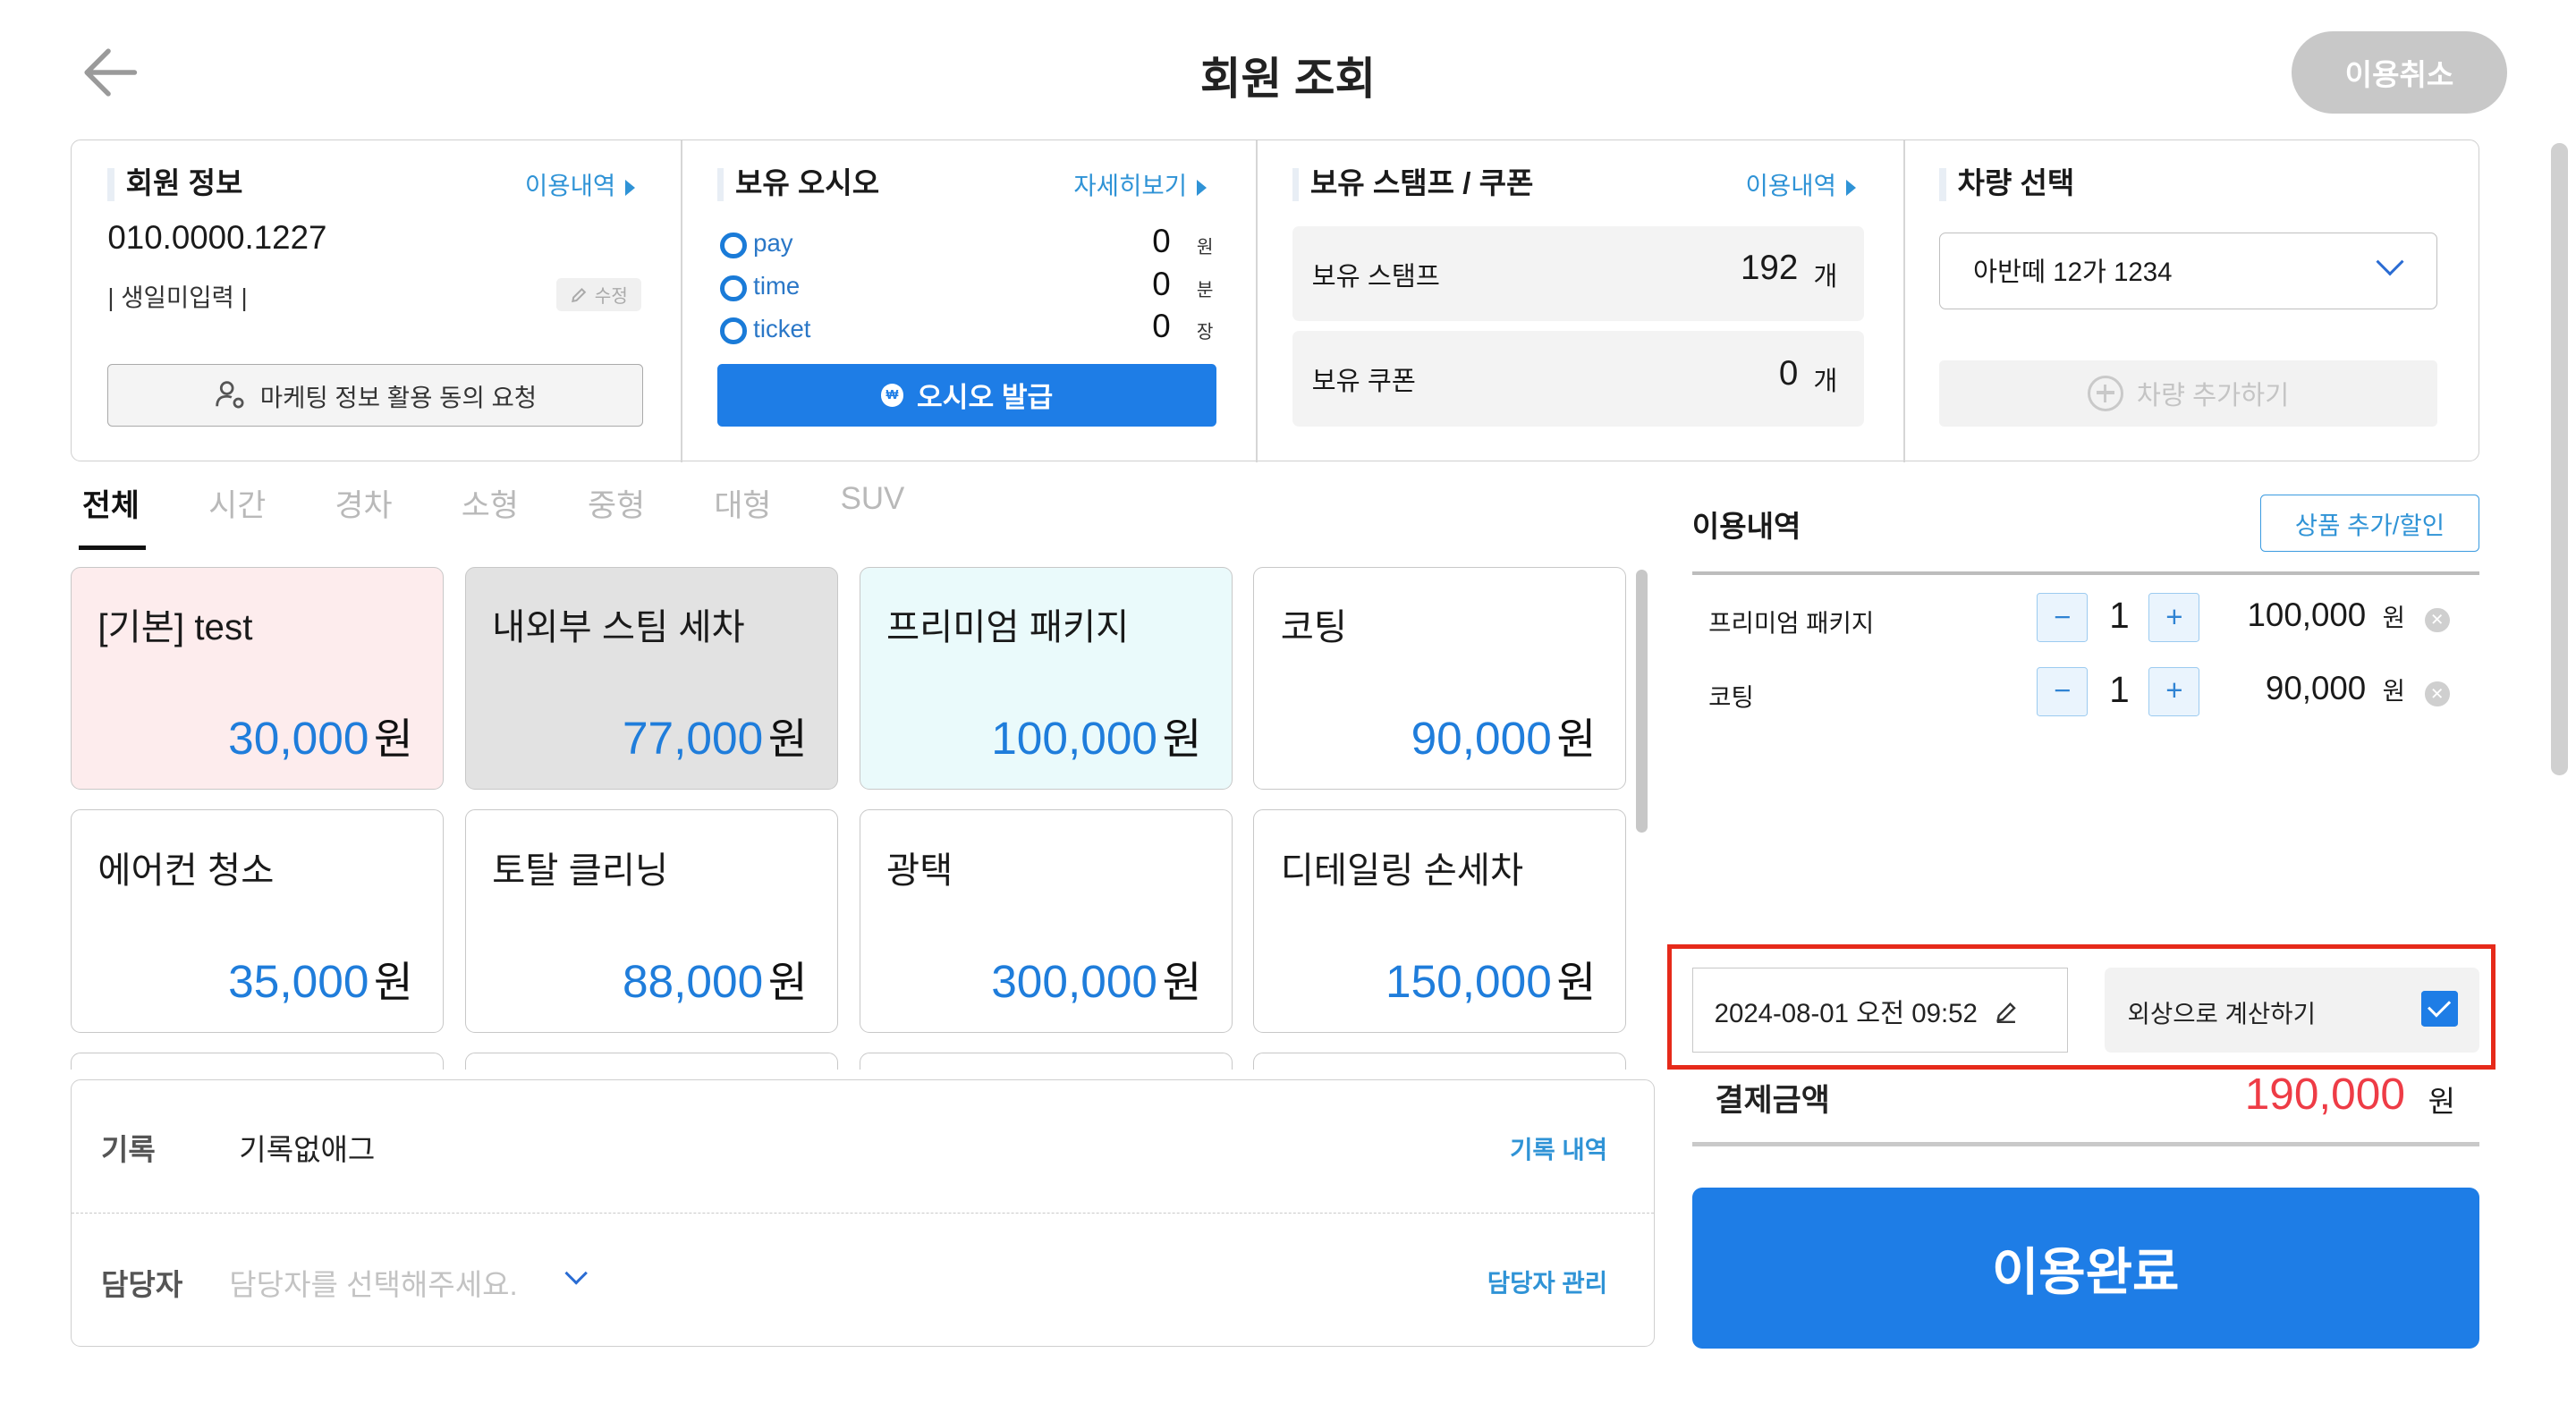  I want to click on price-value: 100,000, so click(1074, 738).